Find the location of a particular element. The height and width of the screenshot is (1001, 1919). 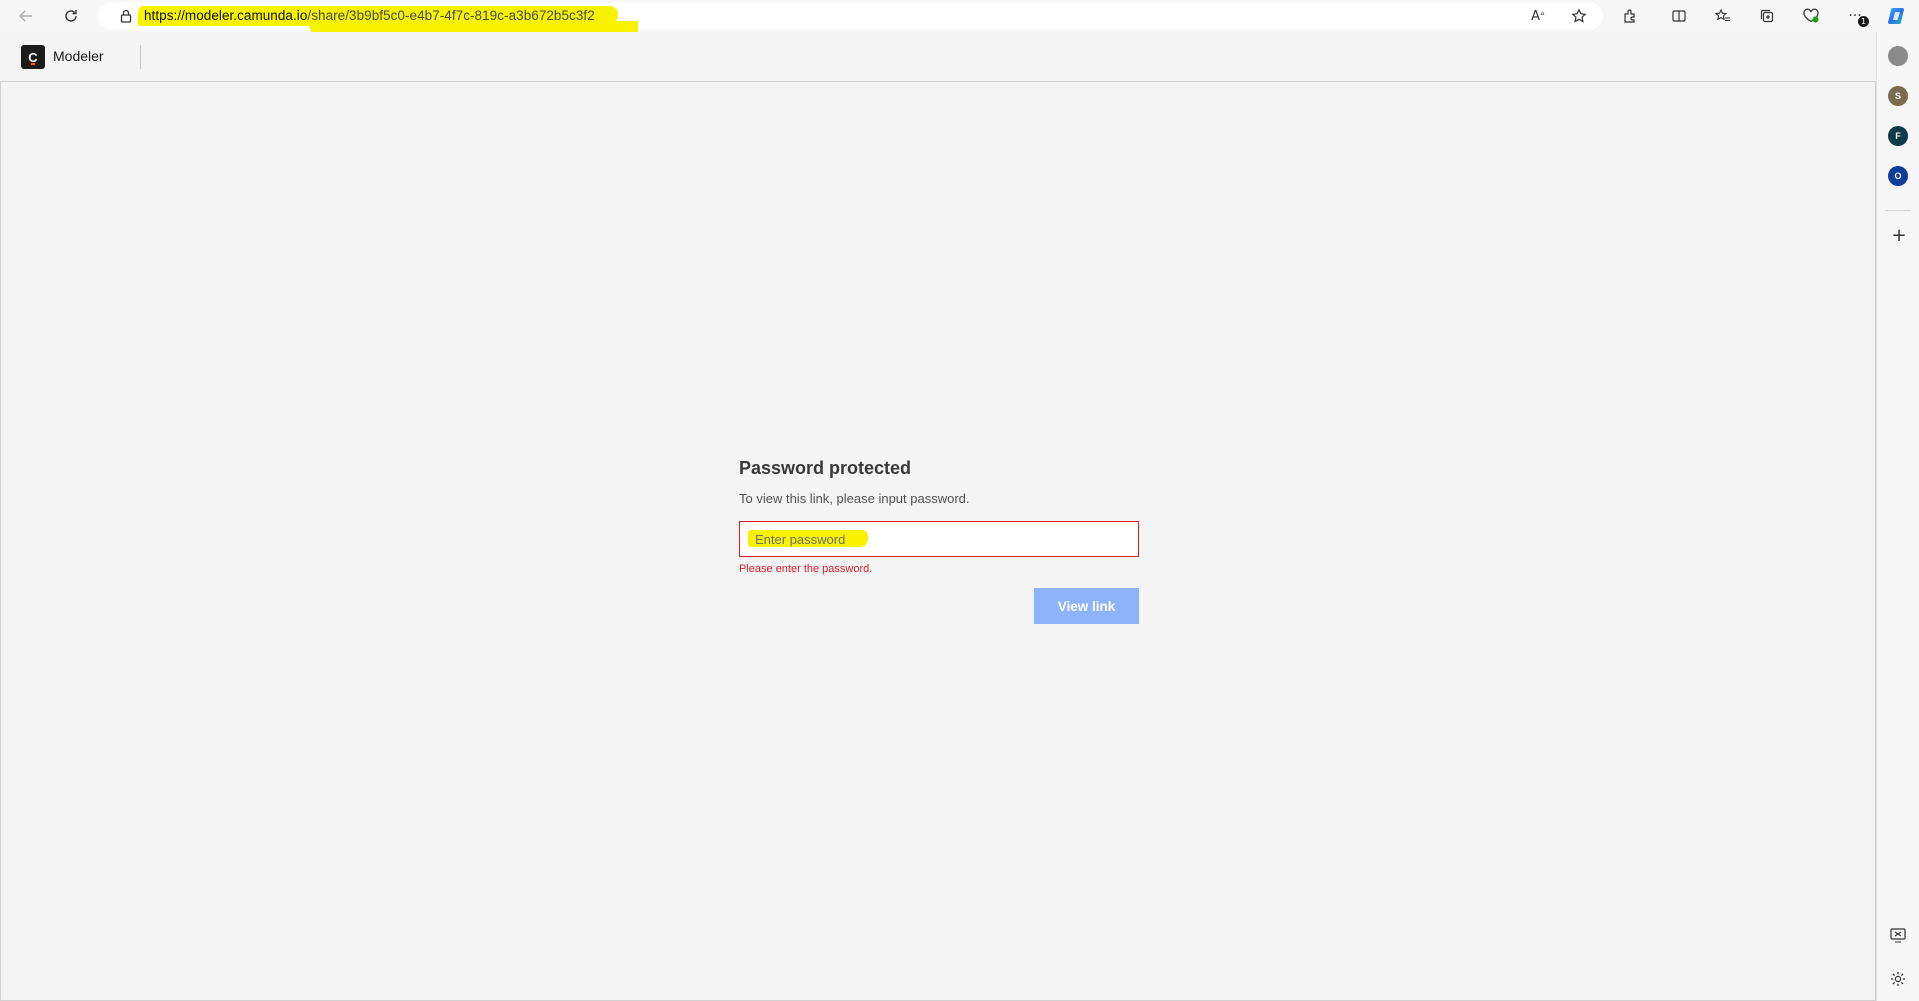

browser-sidebar: S F O + is located at coordinates (1897, 516).